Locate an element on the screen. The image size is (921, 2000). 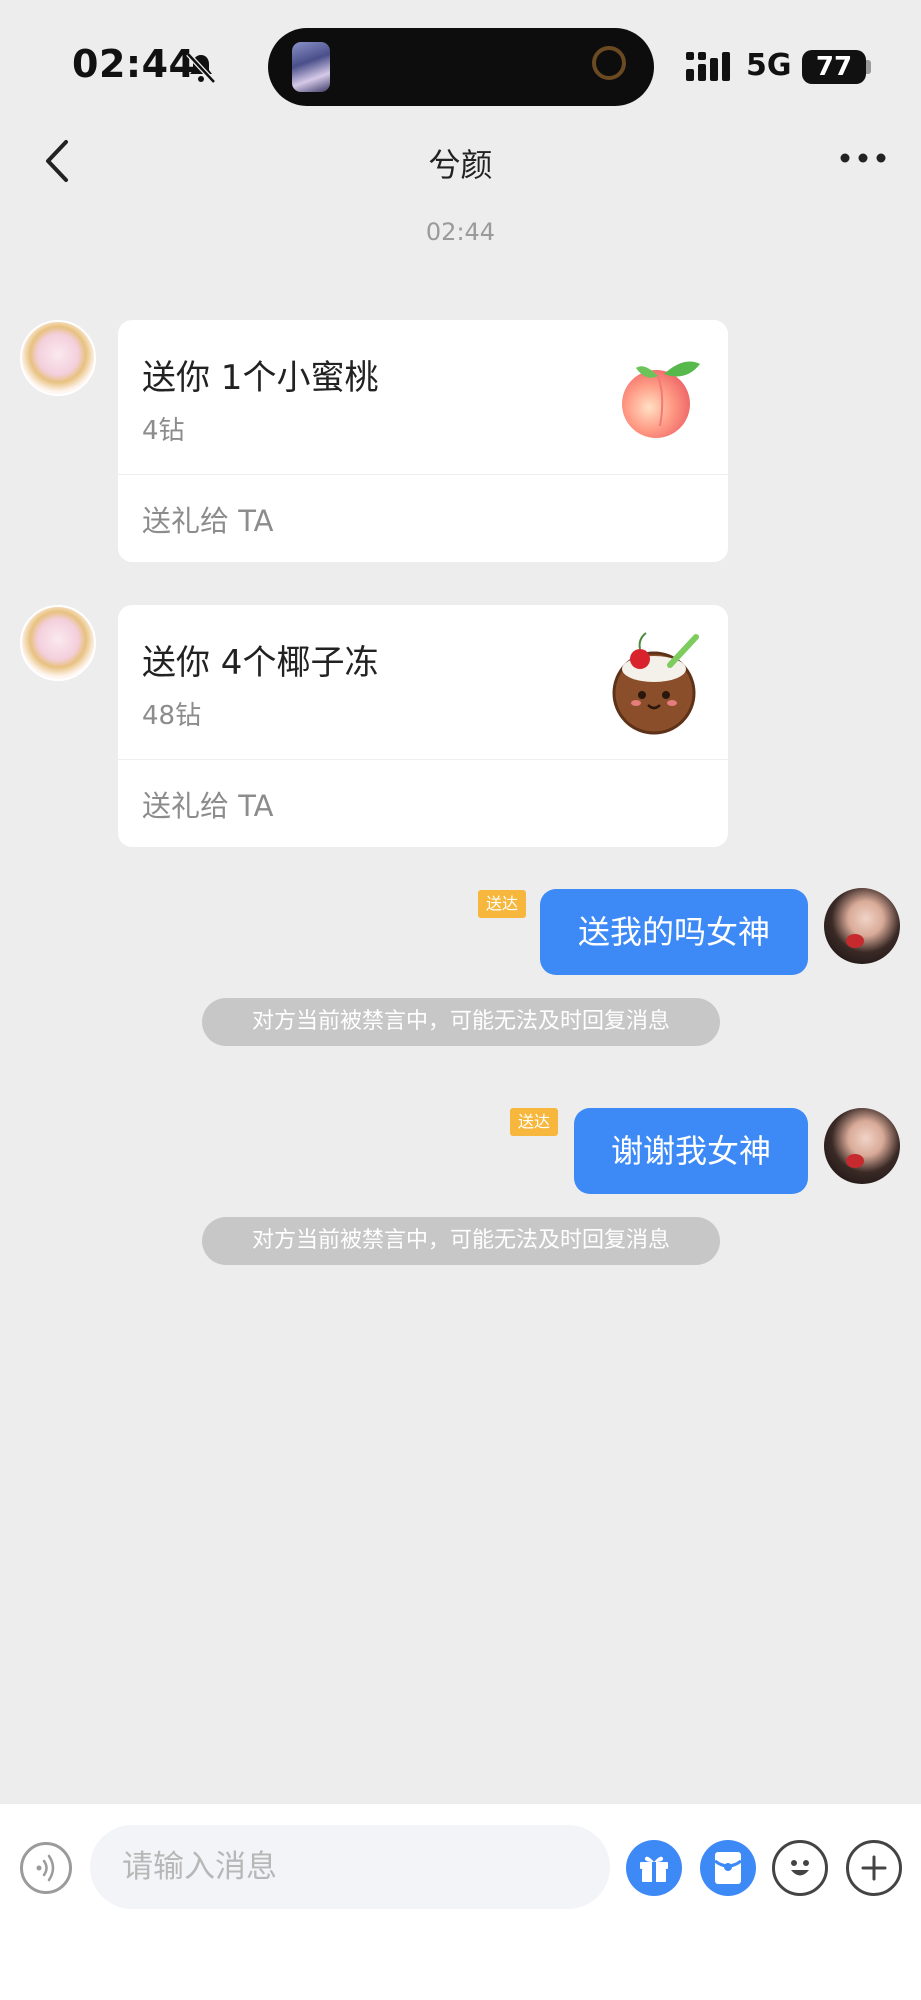
gift-button is located at coordinates (654, 1868).